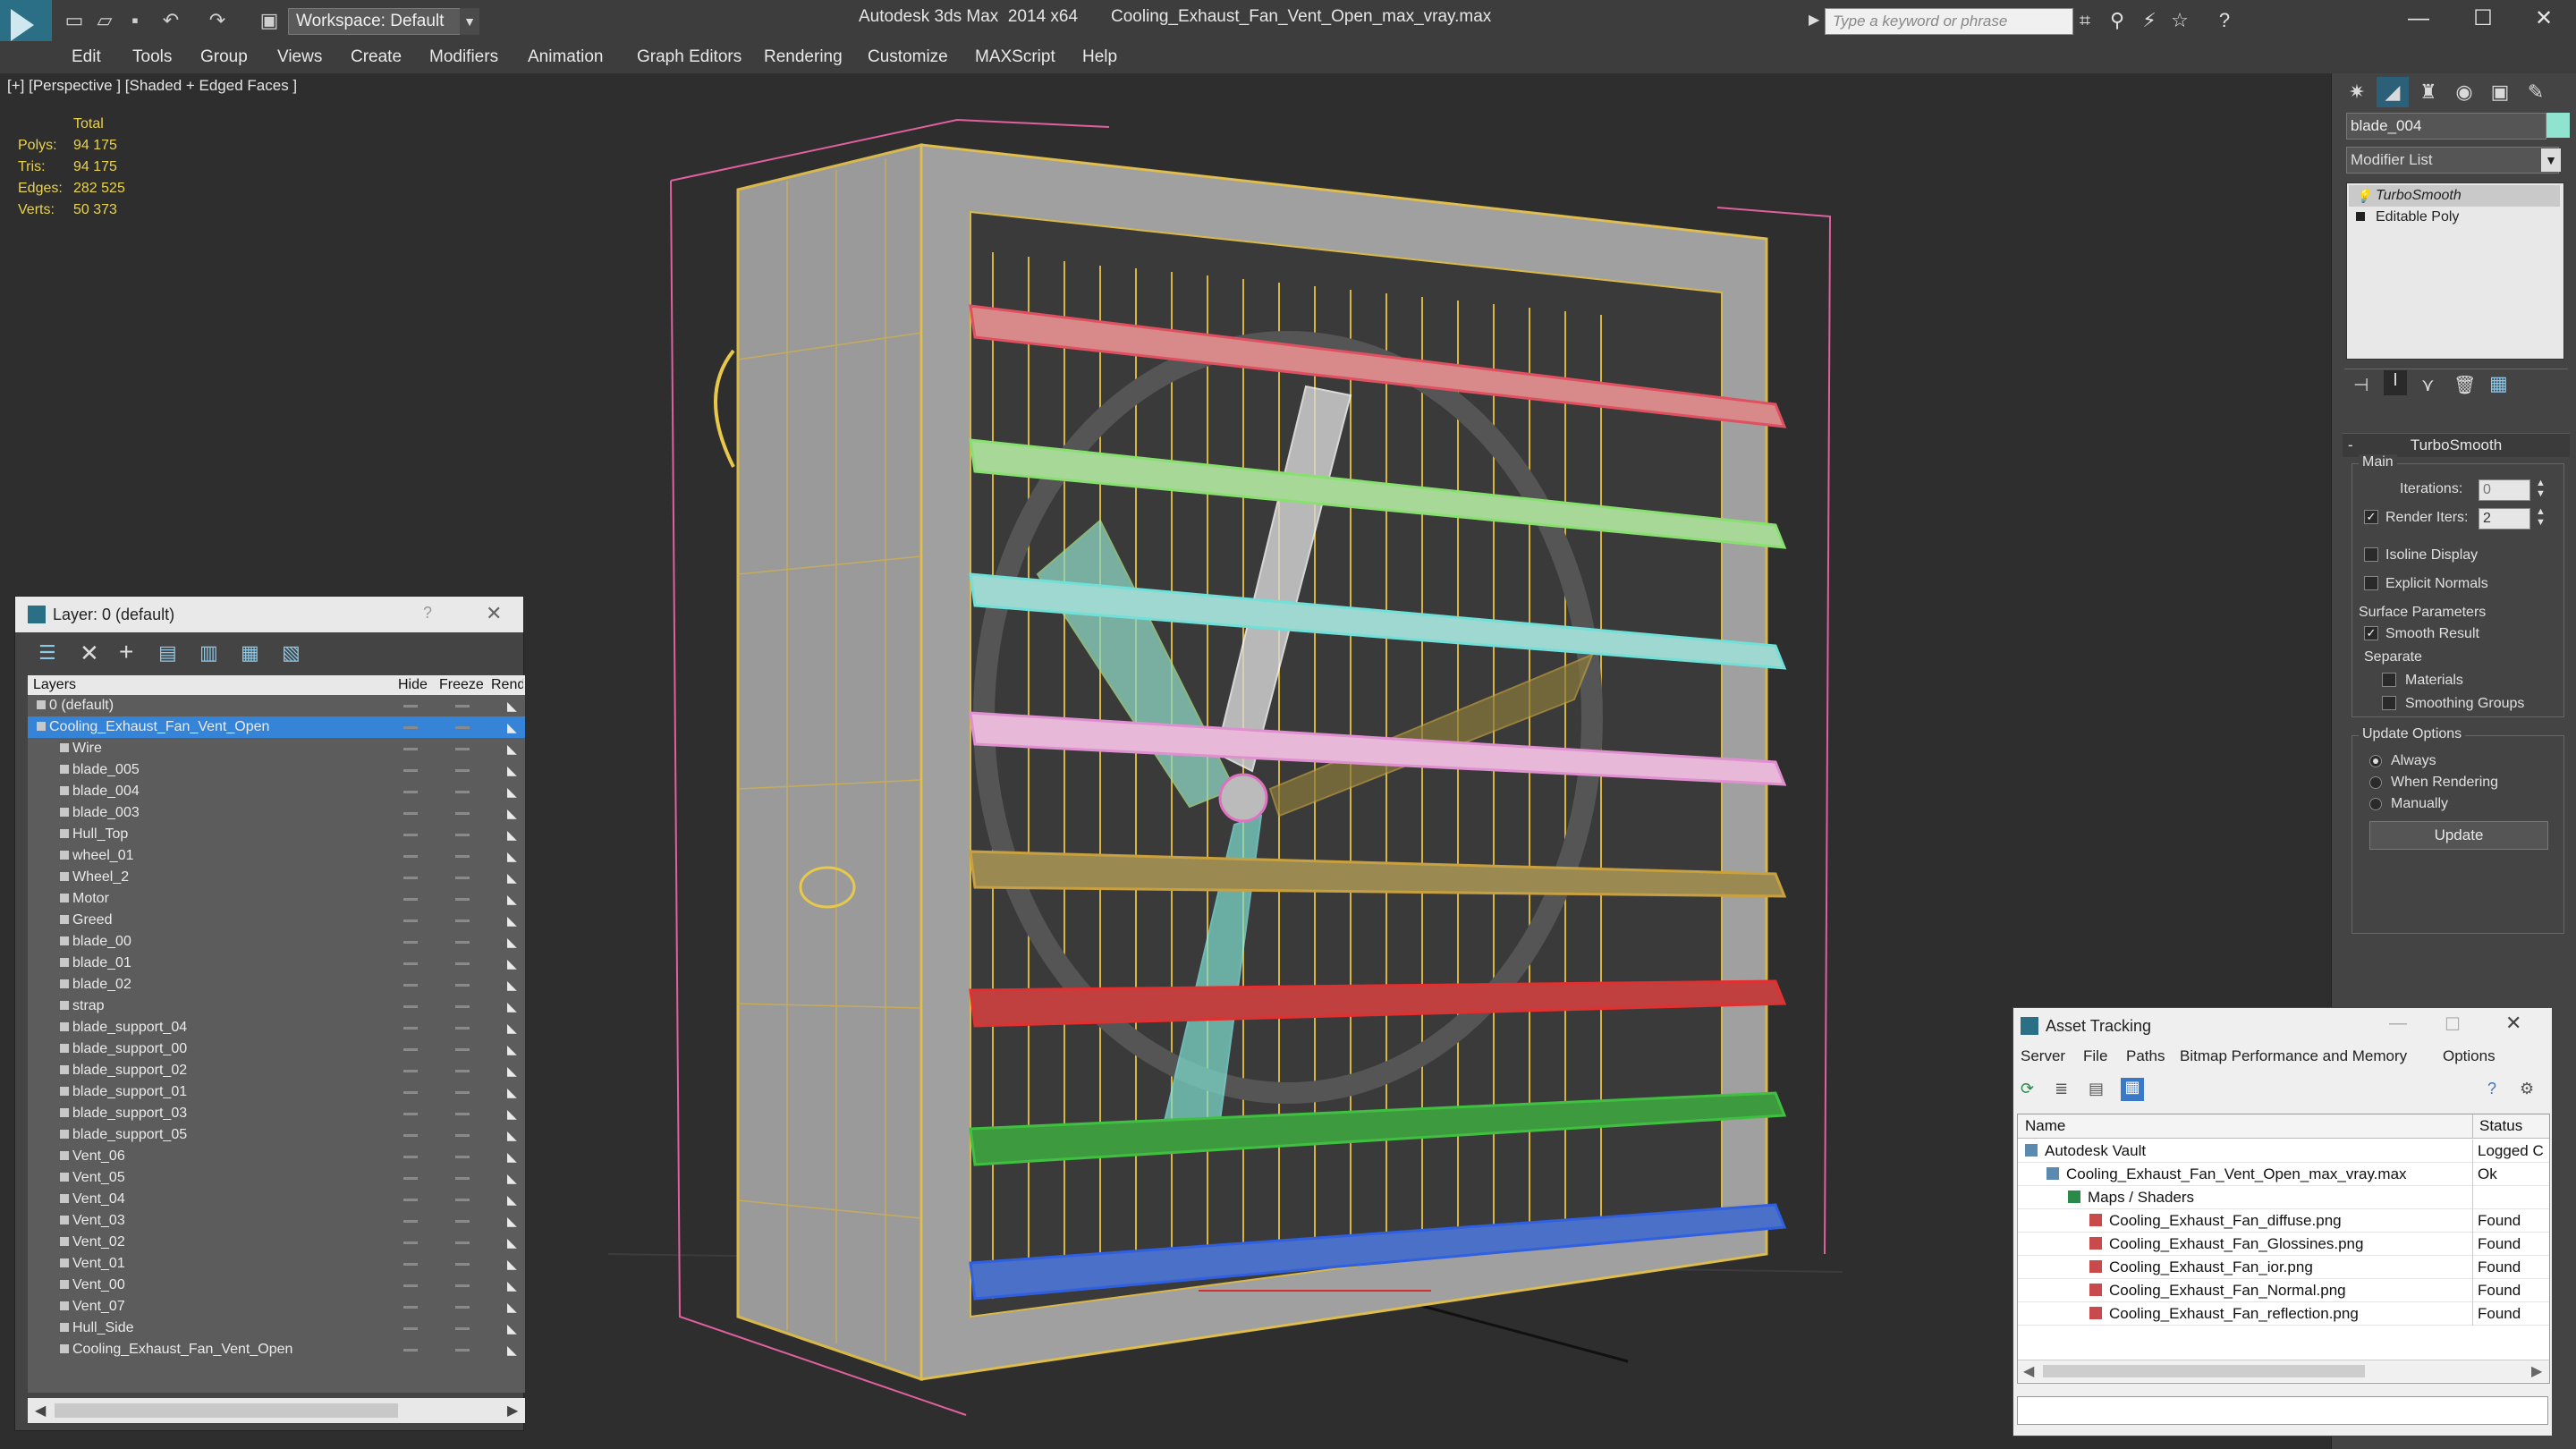 The height and width of the screenshot is (1449, 2576). Describe the element at coordinates (276, 942) in the screenshot. I see `layer-row: blade_00 ◣` at that location.